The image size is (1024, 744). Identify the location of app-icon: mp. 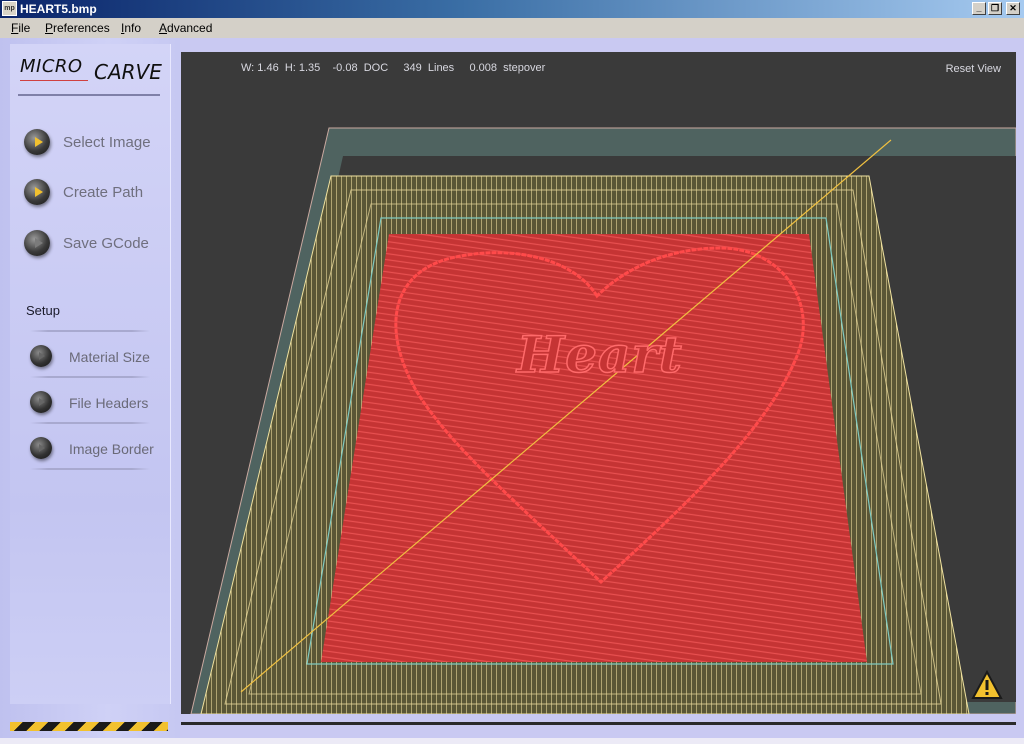
(9, 8).